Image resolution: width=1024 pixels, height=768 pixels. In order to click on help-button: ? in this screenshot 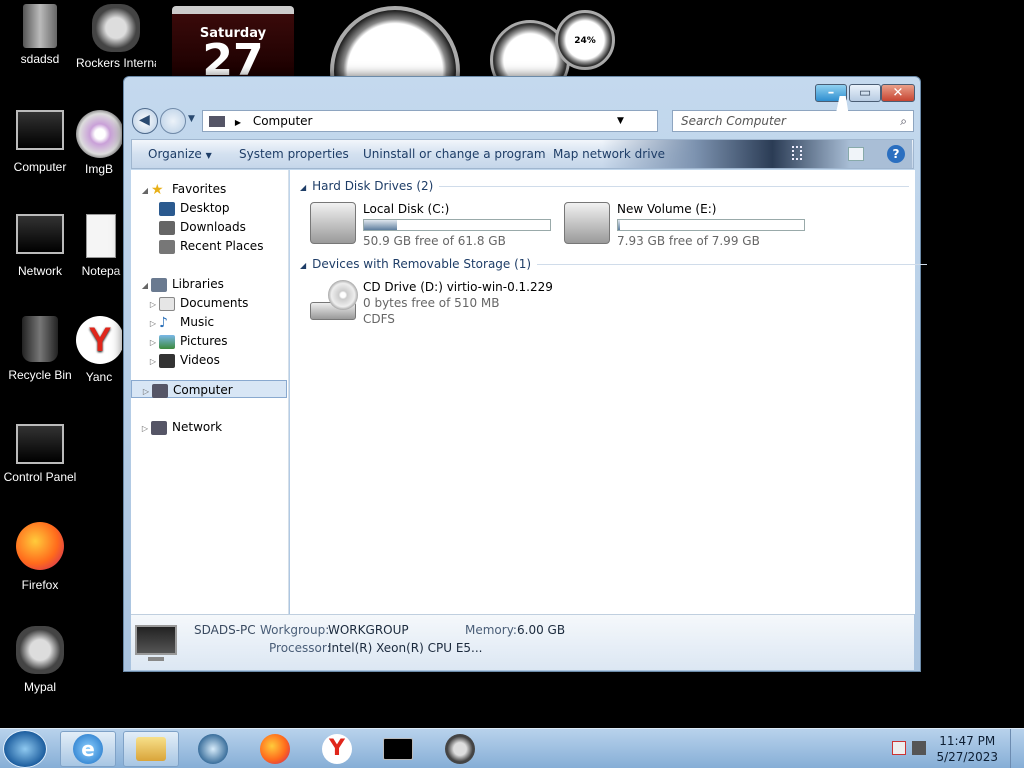, I will do `click(896, 154)`.